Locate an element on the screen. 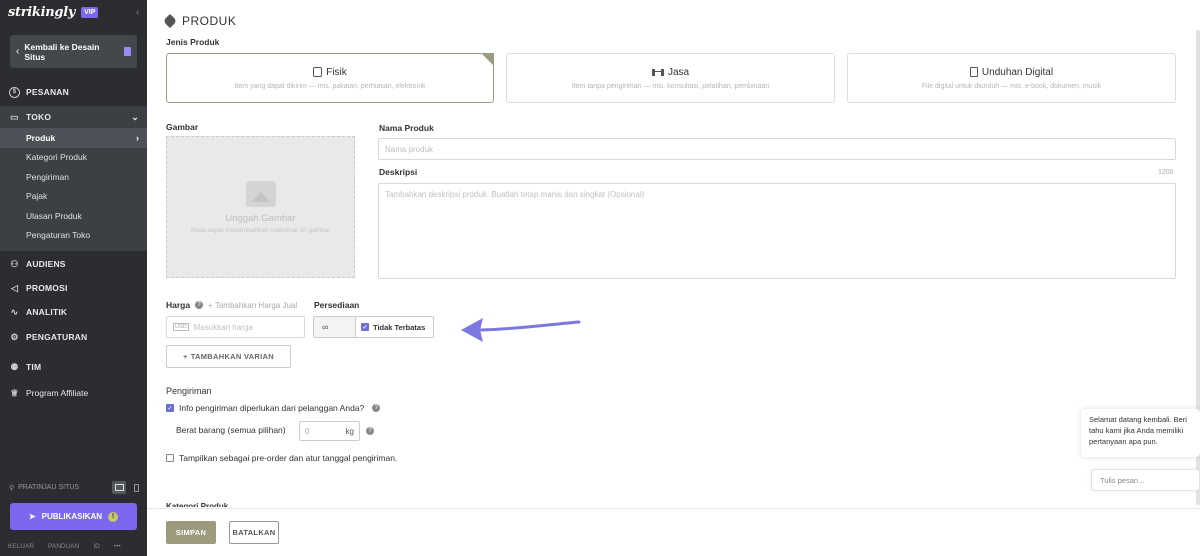  nav-tim: ⚉ TIM is located at coordinates (73, 367).